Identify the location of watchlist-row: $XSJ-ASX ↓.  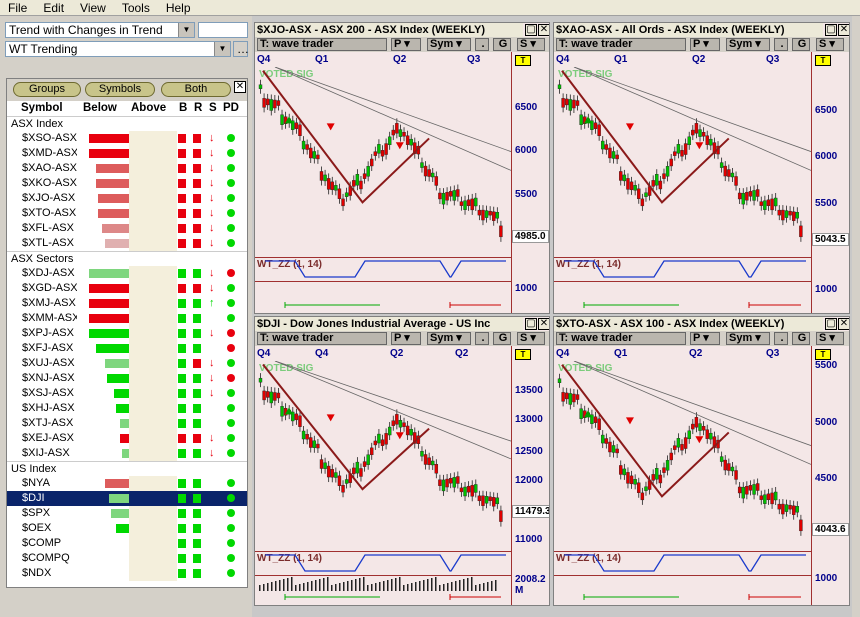
(127, 393).